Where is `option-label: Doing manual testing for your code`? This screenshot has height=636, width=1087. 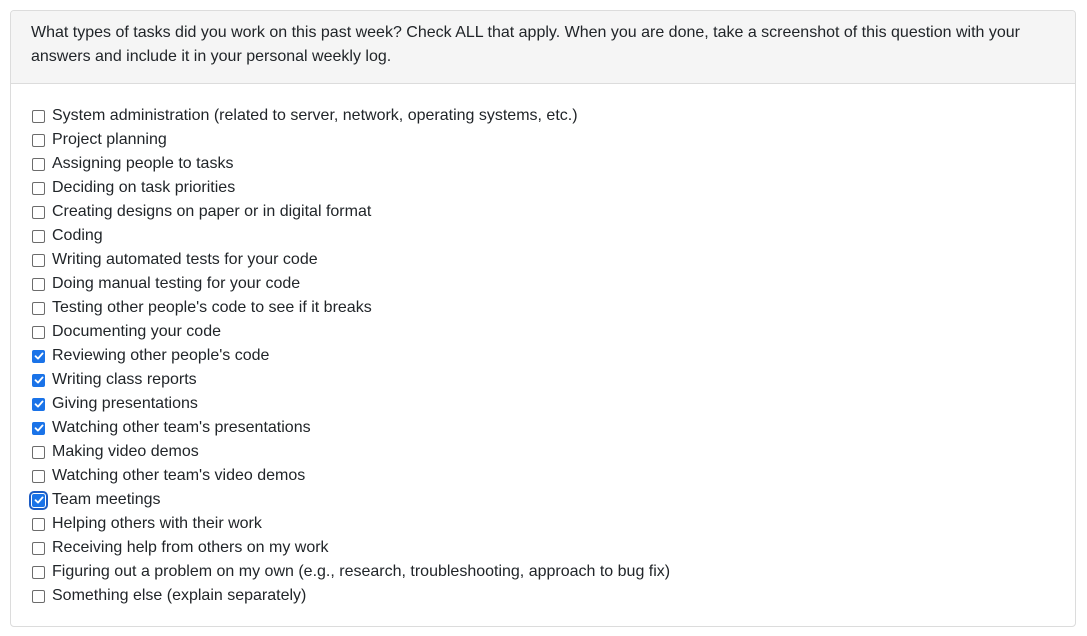 option-label: Doing manual testing for your code is located at coordinates (176, 283).